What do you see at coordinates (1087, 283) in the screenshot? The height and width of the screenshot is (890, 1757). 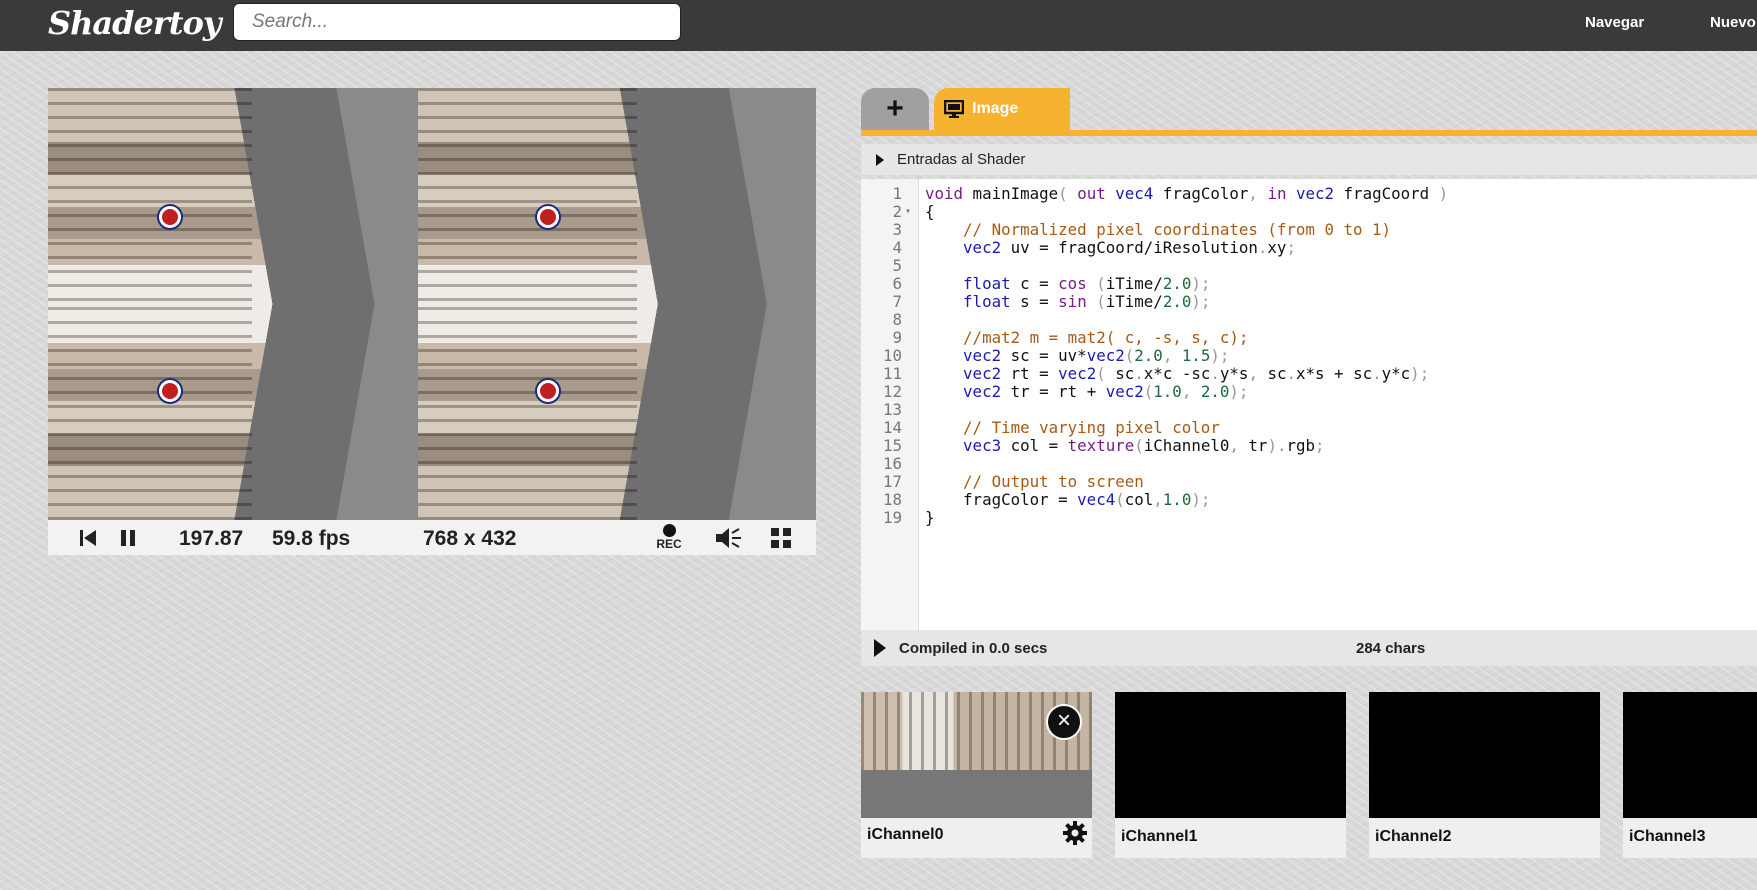 I see `code-text: float c = cos (iTime/2.0);` at bounding box center [1087, 283].